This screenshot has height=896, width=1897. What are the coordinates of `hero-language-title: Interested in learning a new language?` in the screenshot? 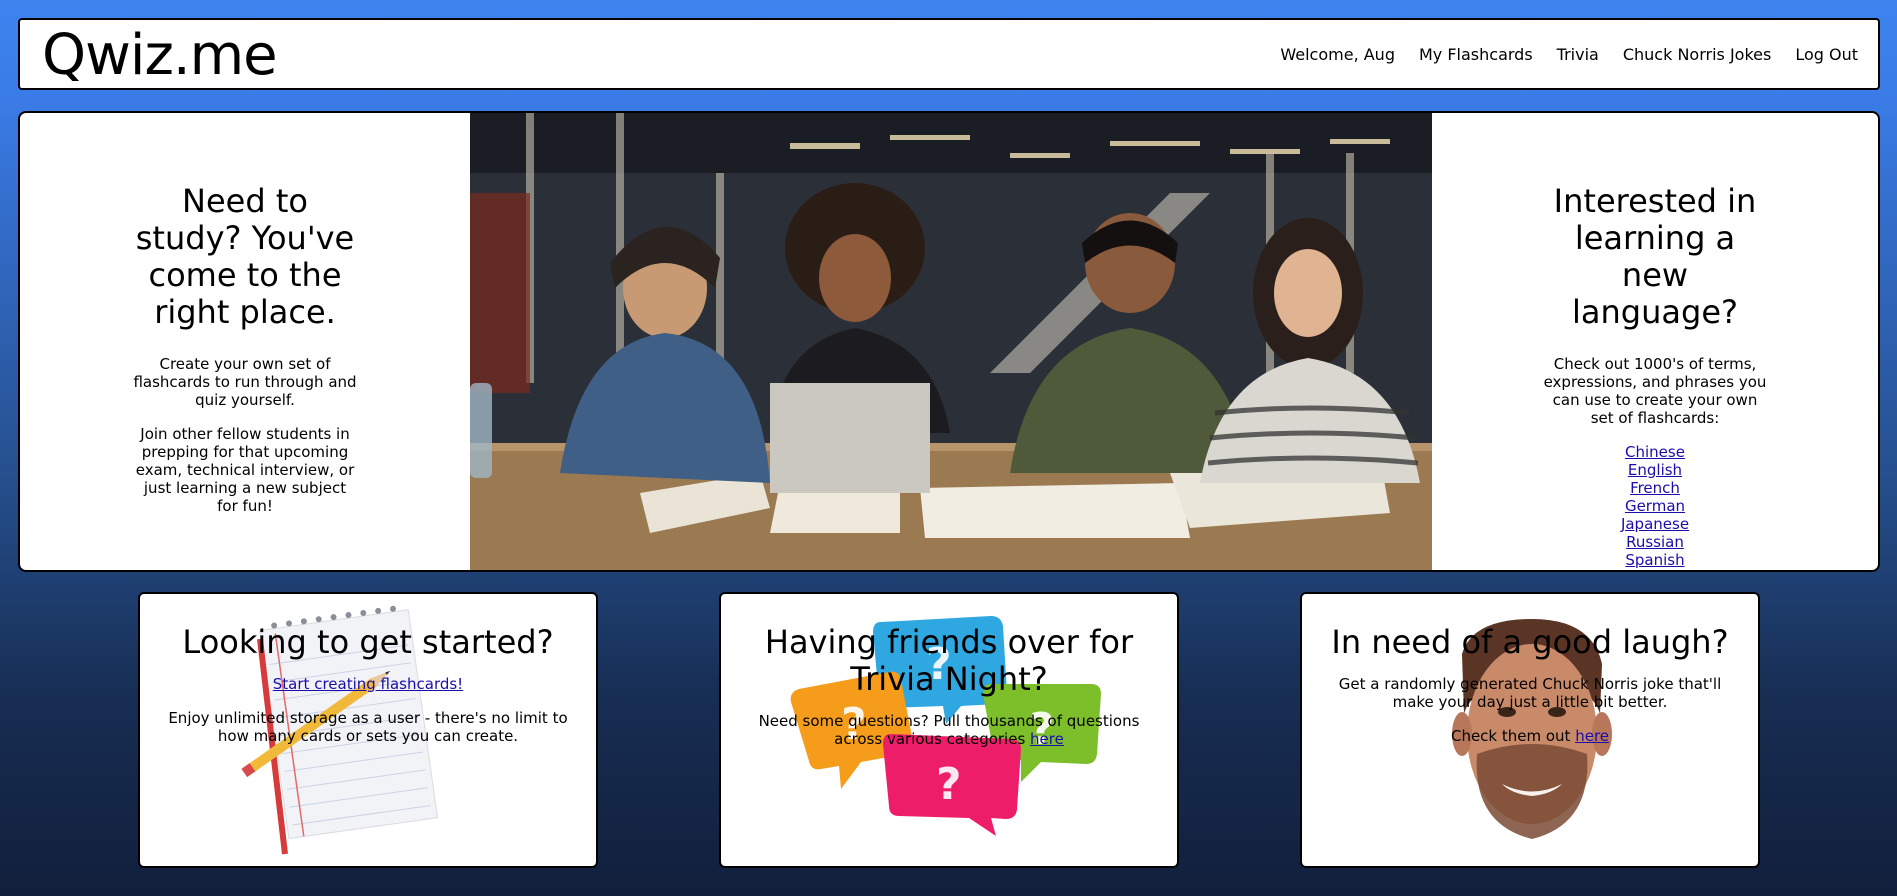 It's located at (1655, 256).